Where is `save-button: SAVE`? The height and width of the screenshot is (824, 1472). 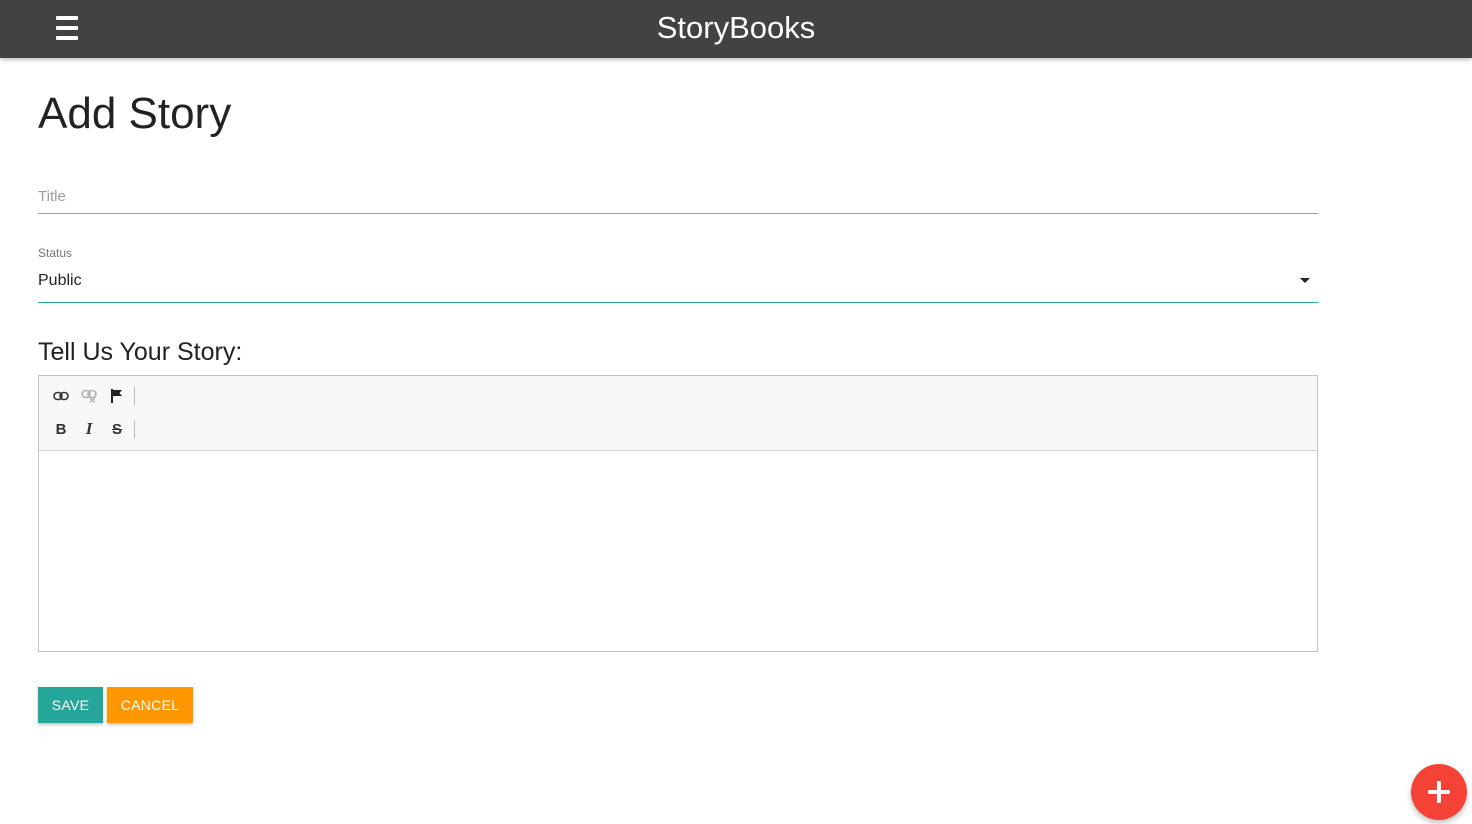
save-button: SAVE is located at coordinates (70, 705).